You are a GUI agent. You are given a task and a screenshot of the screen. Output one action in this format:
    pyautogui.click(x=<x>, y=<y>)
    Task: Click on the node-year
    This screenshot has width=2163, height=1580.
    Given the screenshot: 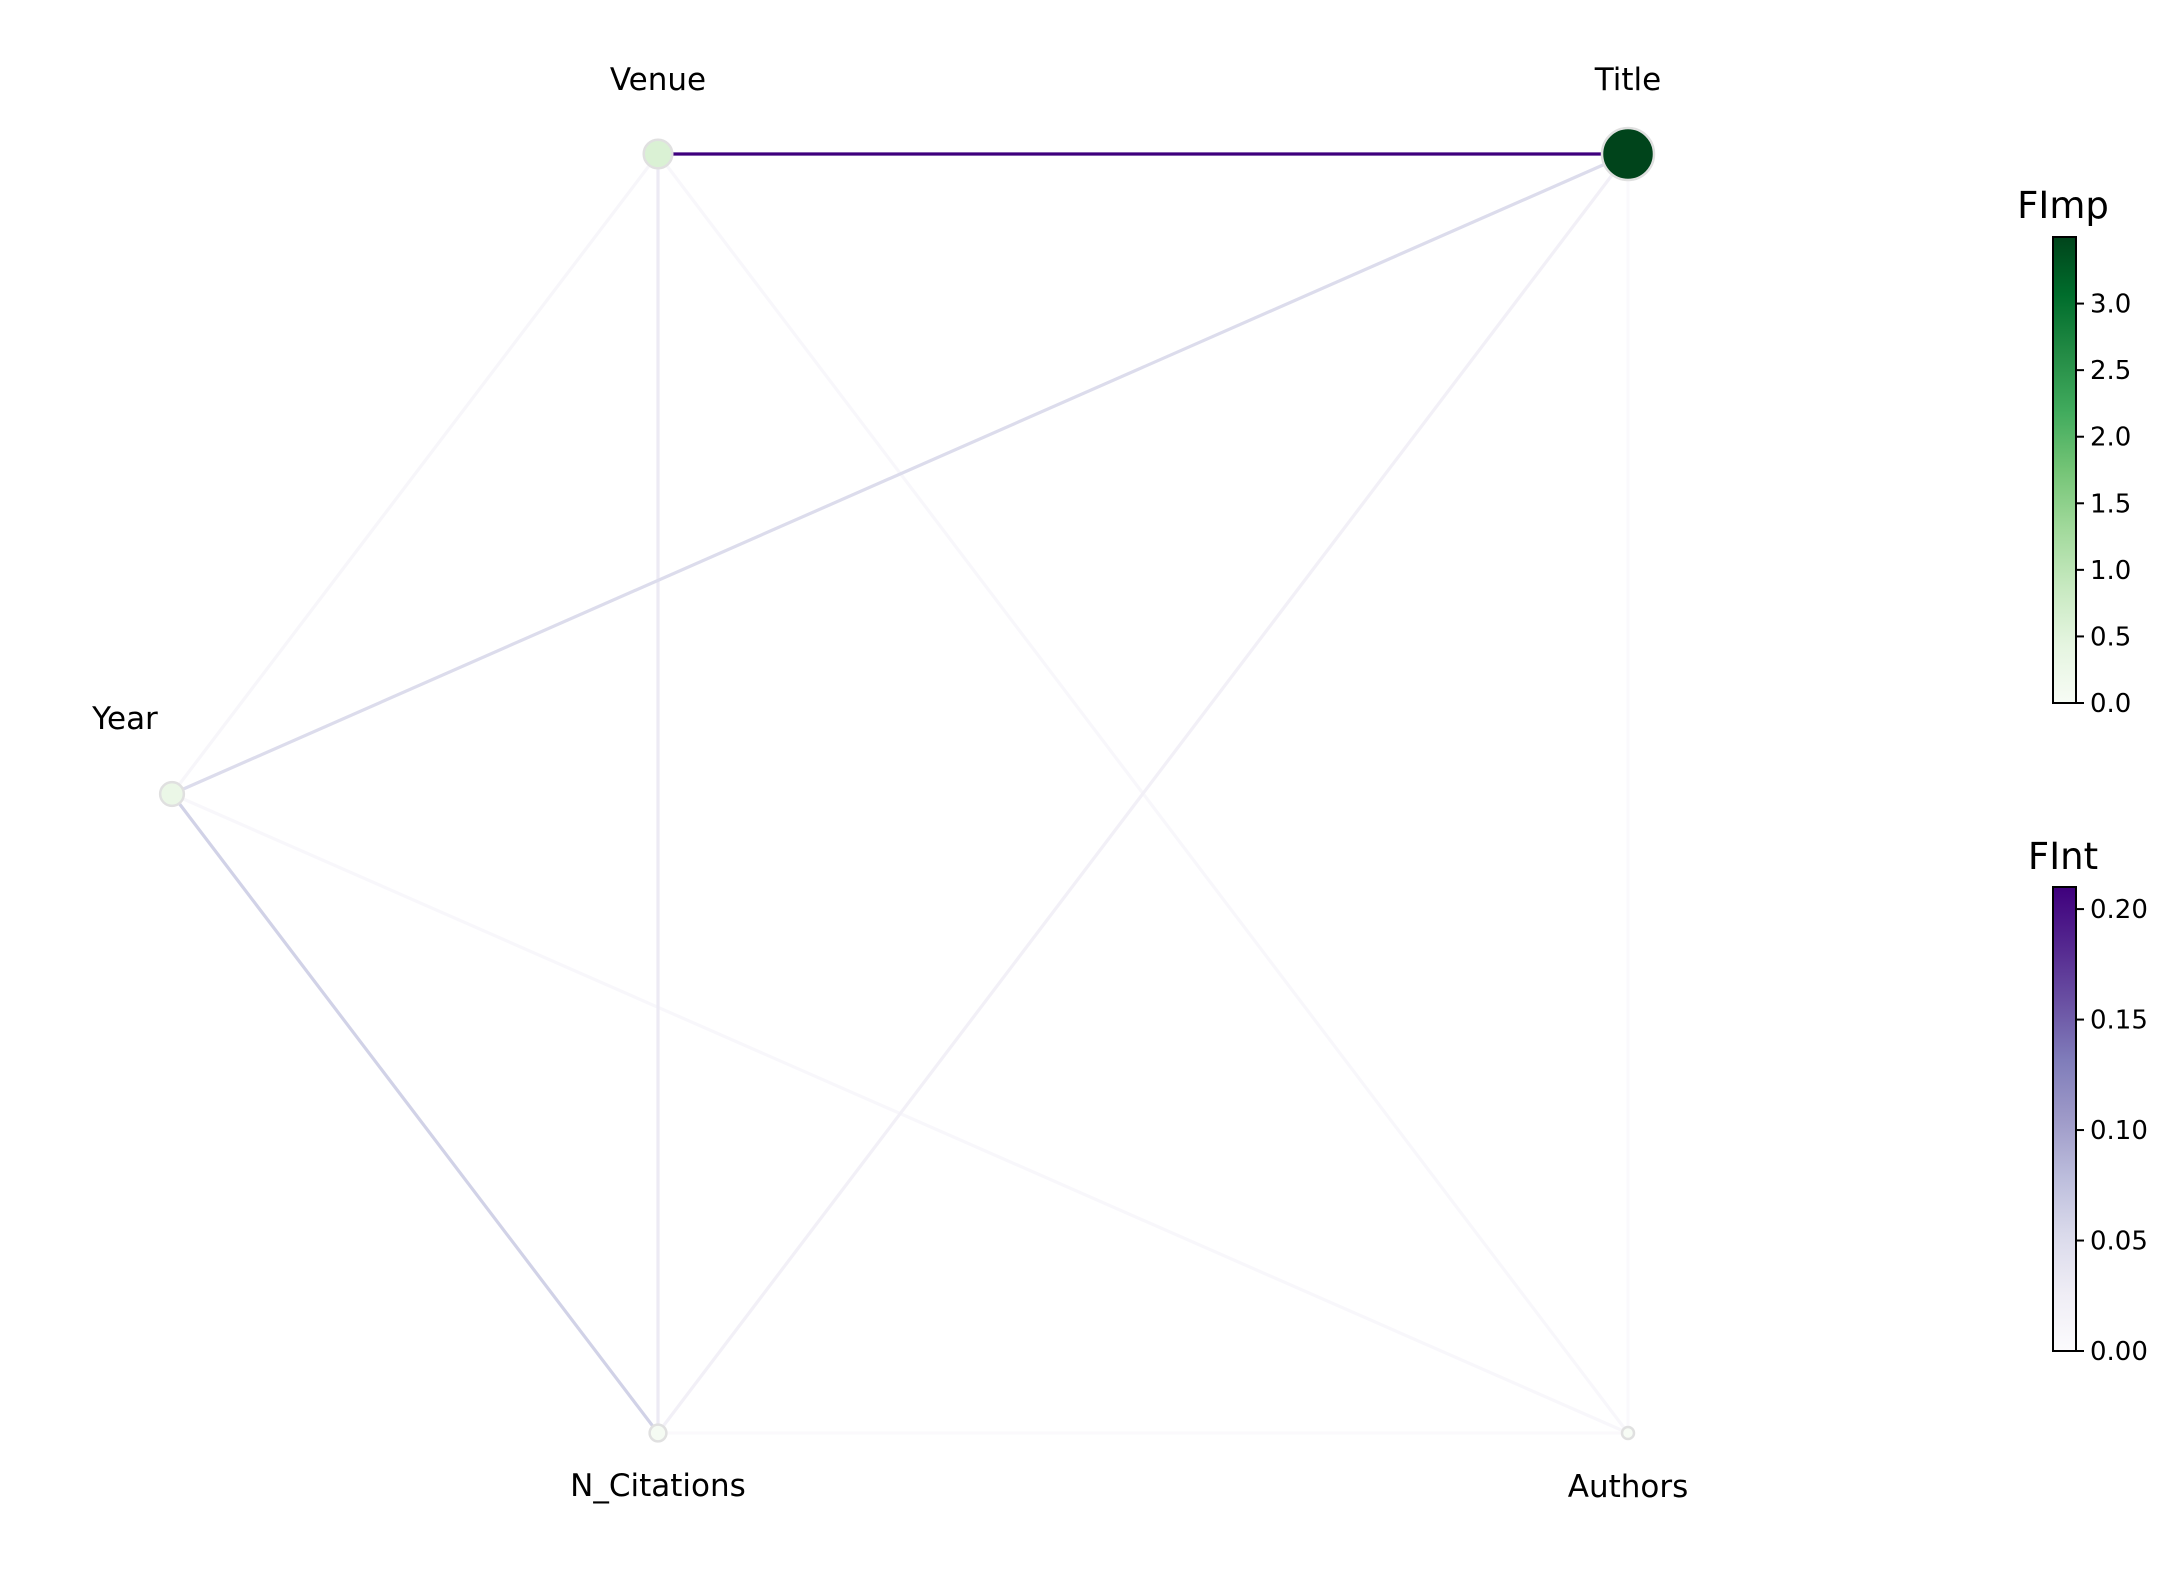 What is the action you would take?
    pyautogui.click(x=172, y=794)
    